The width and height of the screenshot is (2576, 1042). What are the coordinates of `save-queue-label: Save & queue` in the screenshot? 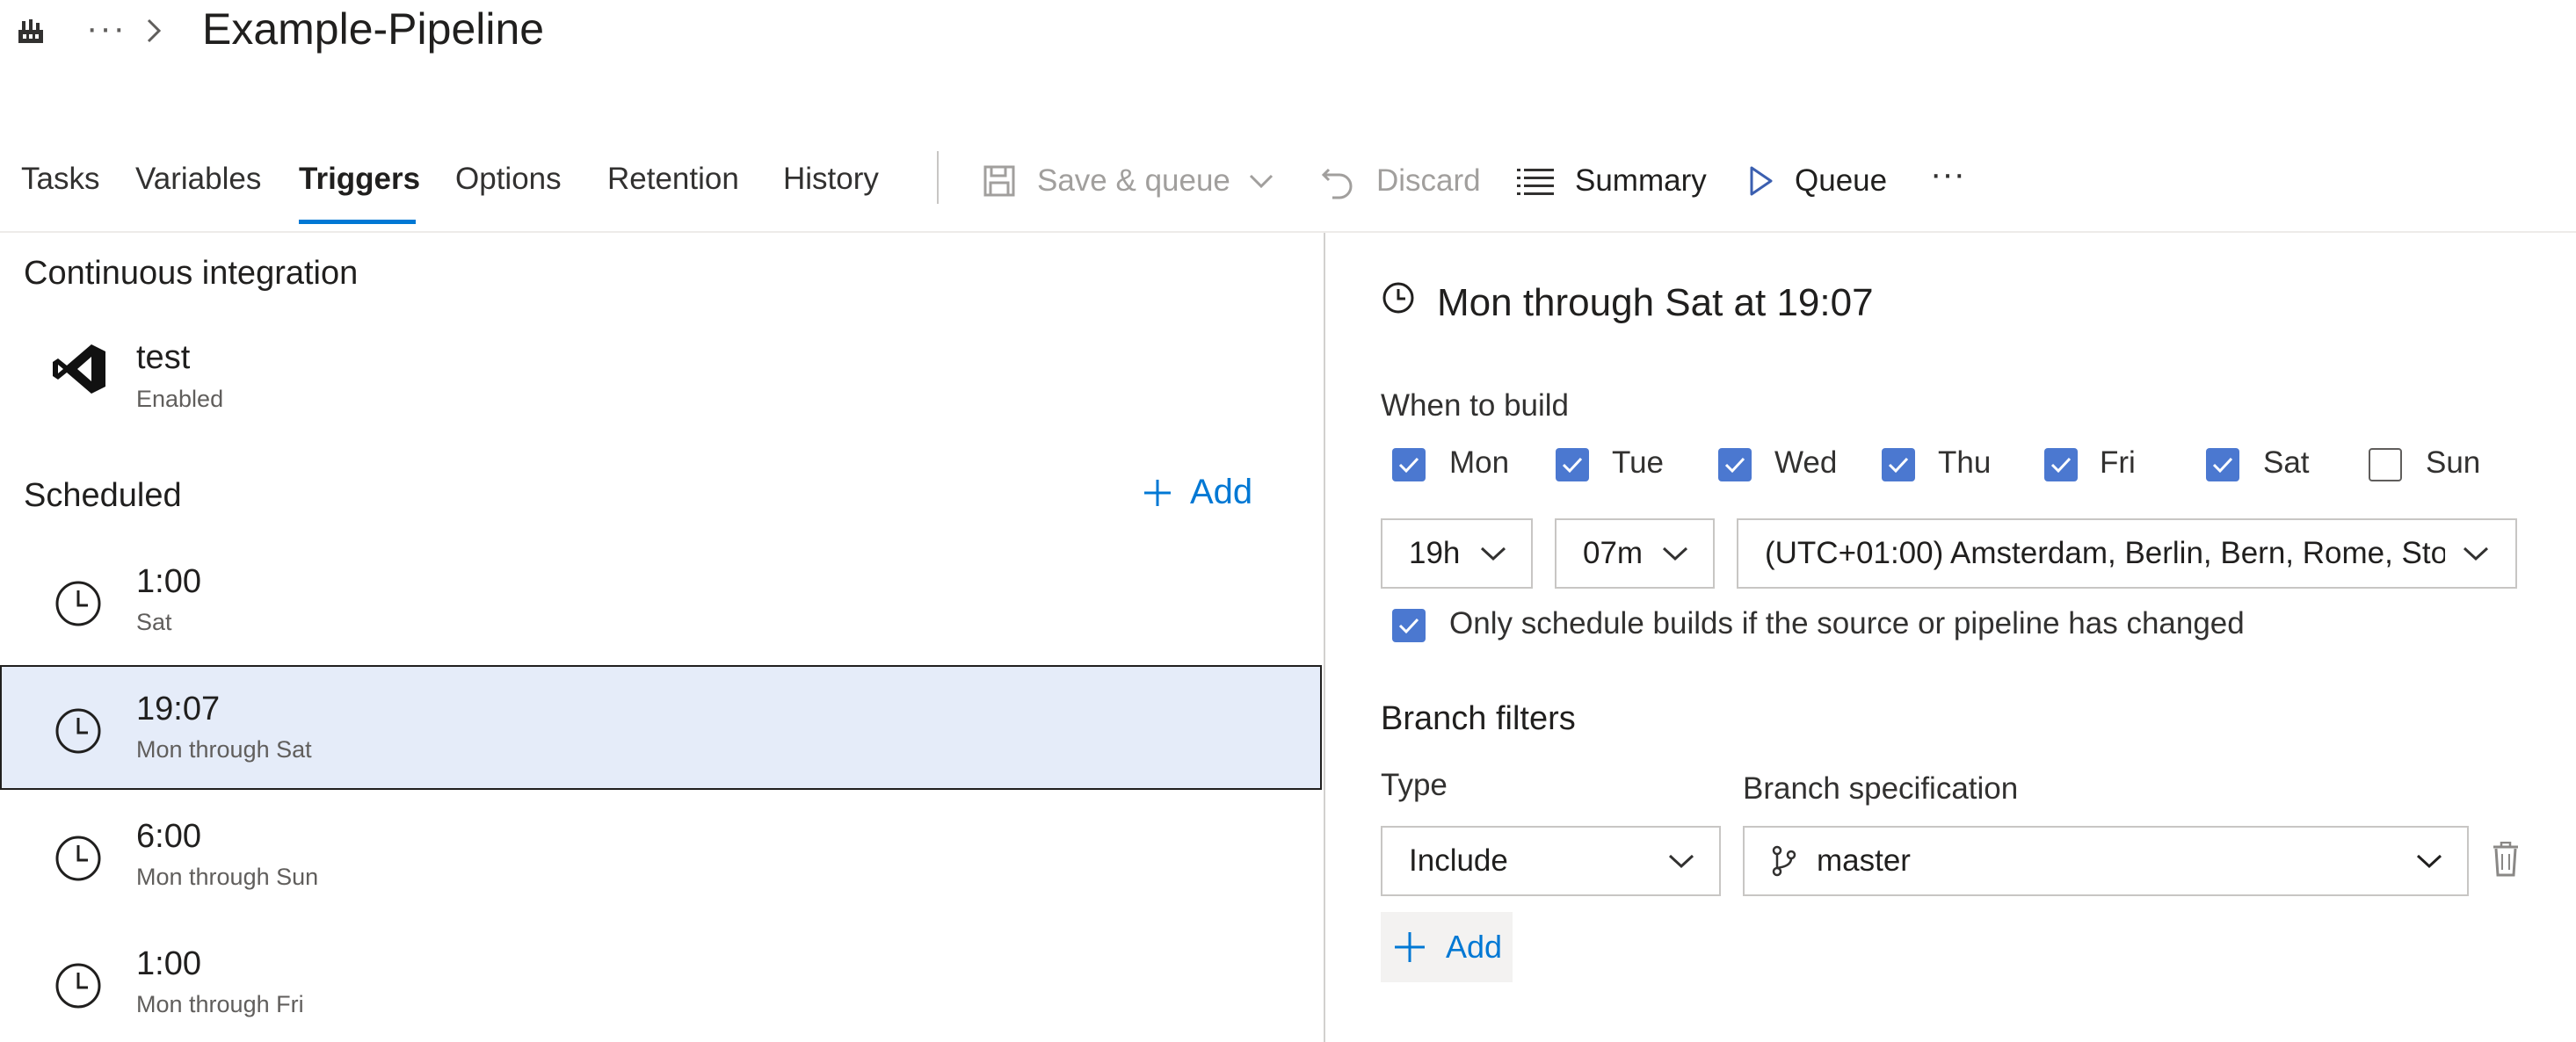 It's located at (1133, 180).